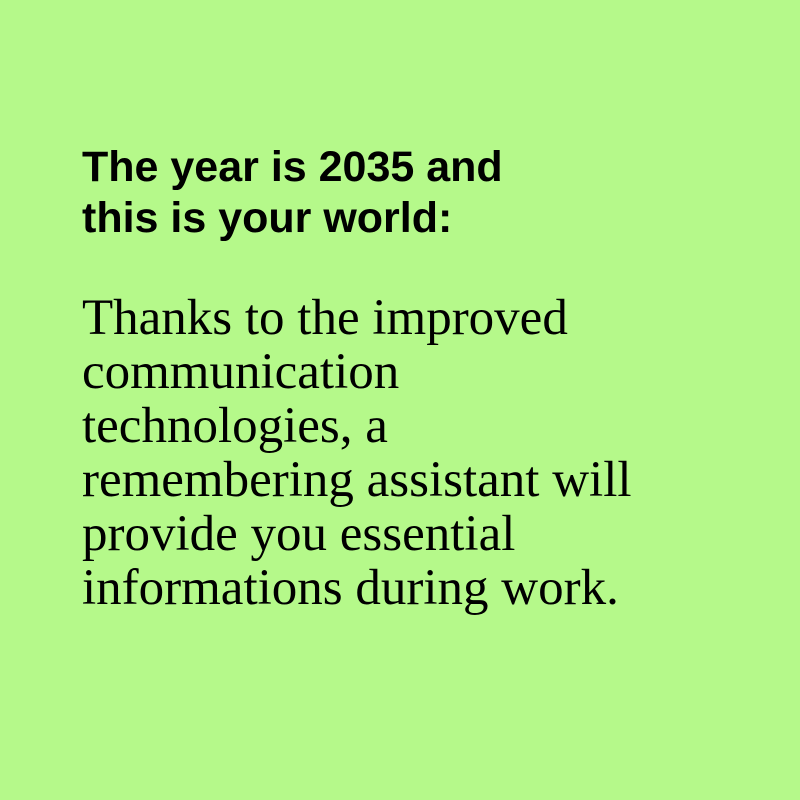 The width and height of the screenshot is (800, 800). Describe the element at coordinates (350, 588) in the screenshot. I see `body-line: informations during work.` at that location.